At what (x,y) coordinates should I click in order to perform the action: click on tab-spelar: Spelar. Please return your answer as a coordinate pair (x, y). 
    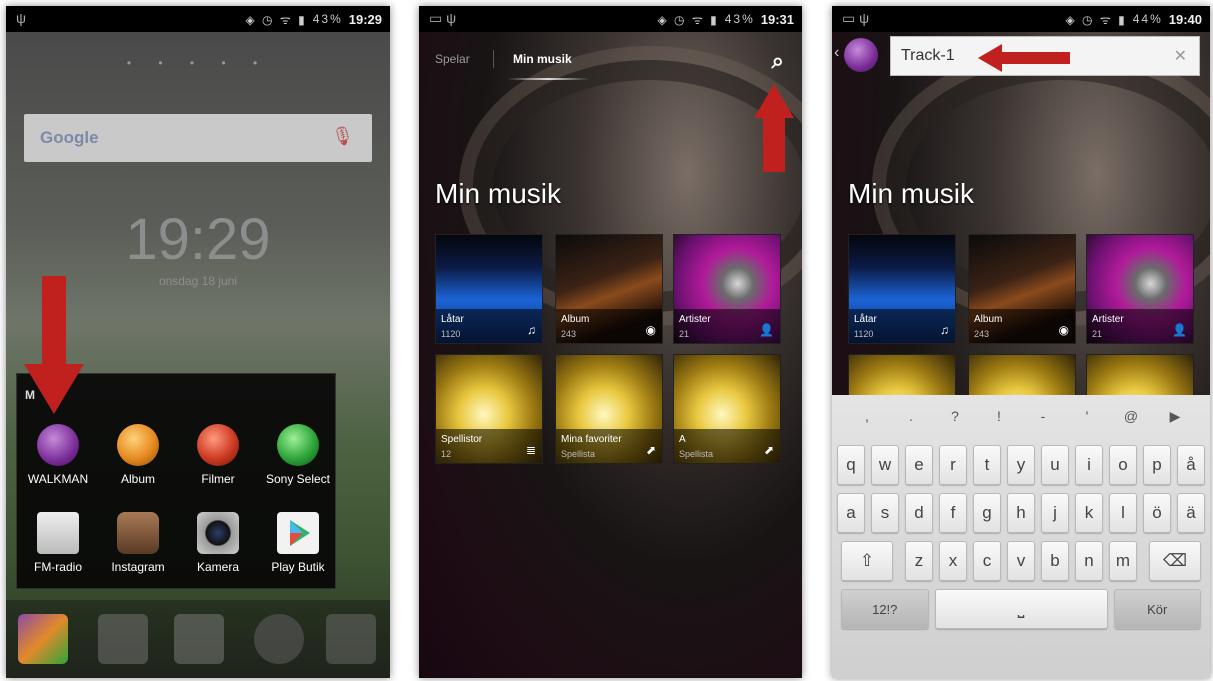
    Looking at the image, I should click on (452, 59).